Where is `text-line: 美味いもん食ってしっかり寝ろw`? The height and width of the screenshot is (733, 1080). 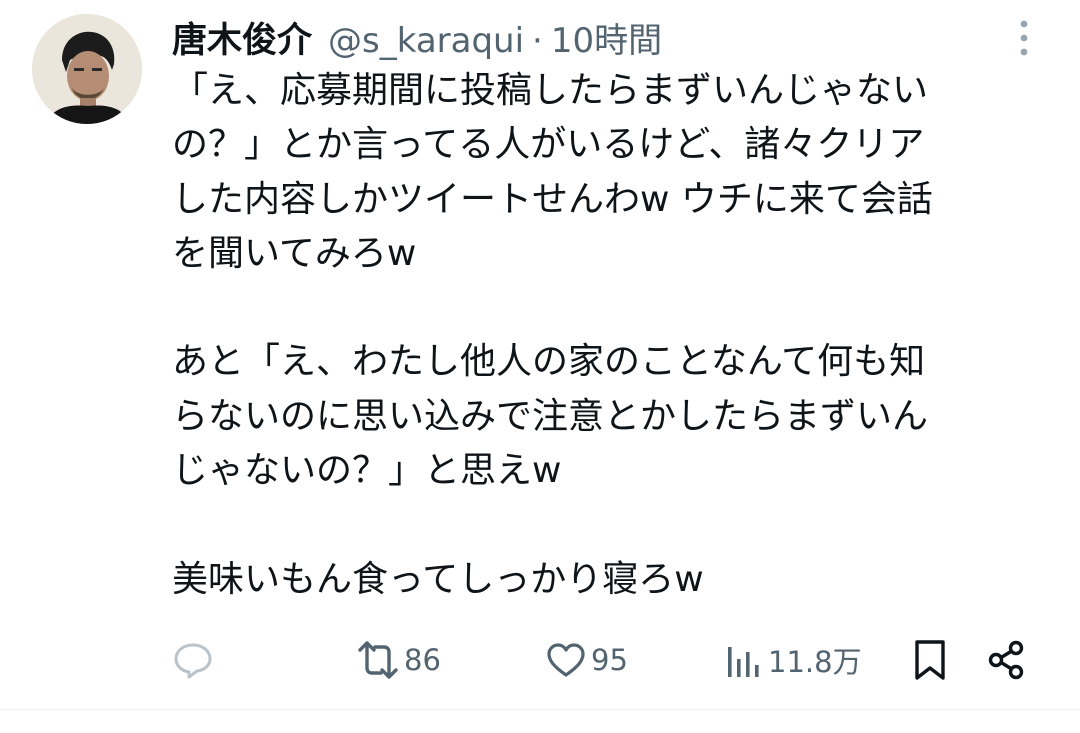
text-line: 美味いもん食ってしっかり寝ろw is located at coordinates (438, 579).